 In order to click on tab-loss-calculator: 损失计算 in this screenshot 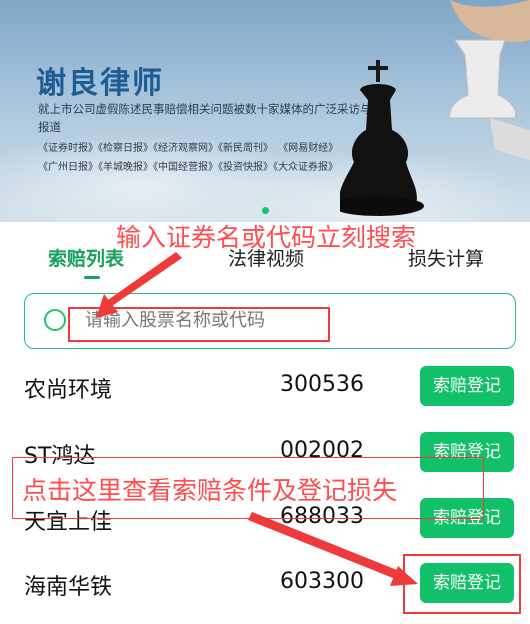, I will do `click(446, 257)`.